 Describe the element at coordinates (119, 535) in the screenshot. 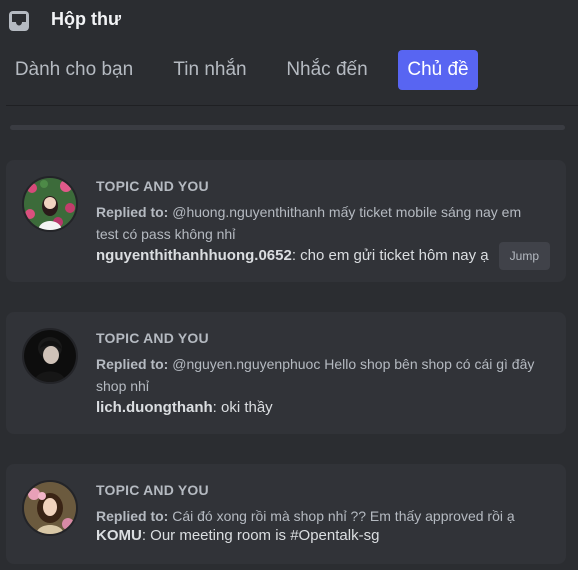

I see `message-author: KOMU` at that location.